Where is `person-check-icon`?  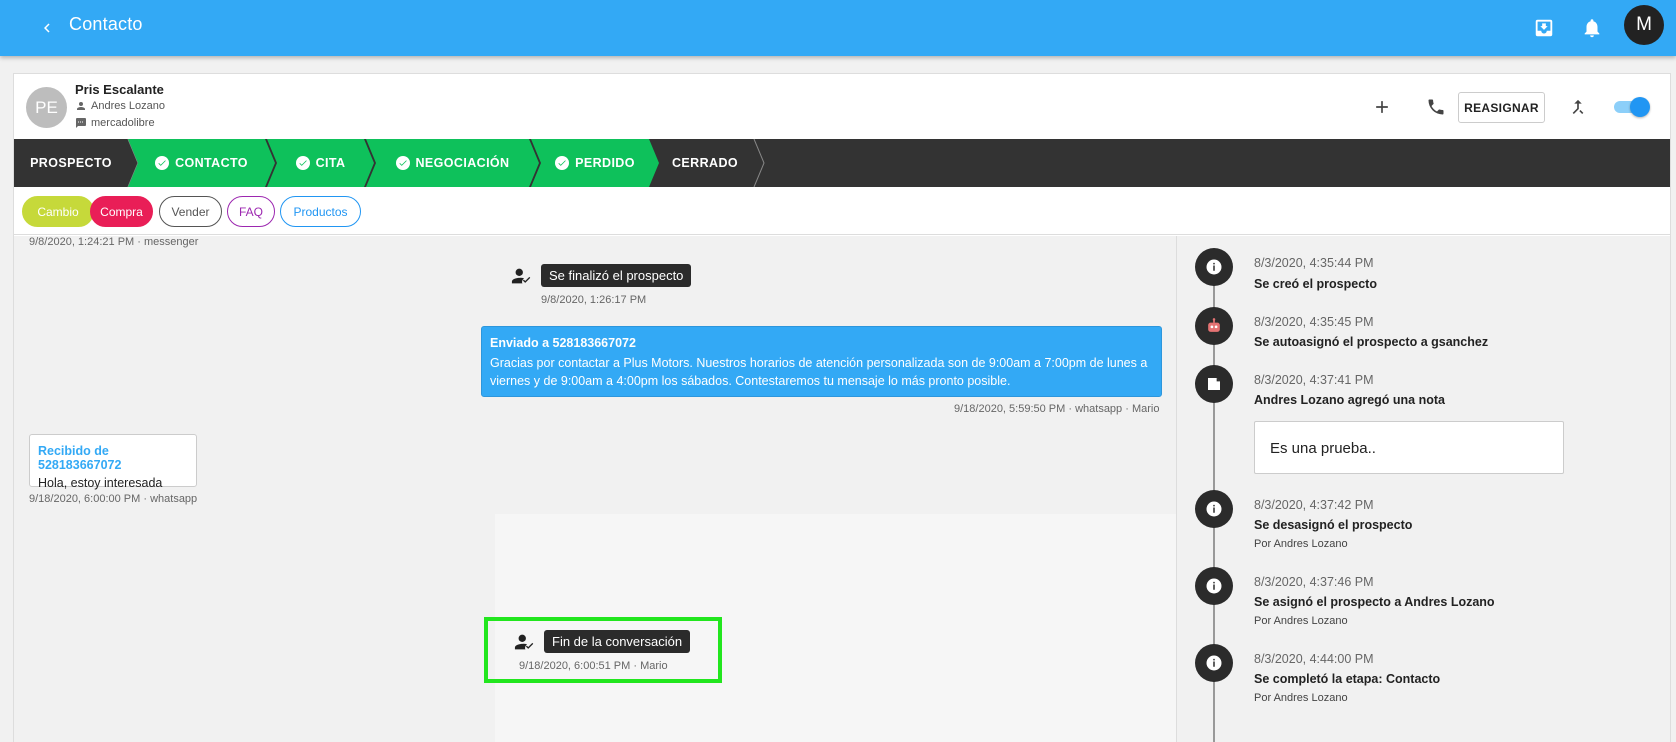
person-check-icon is located at coordinates (521, 275).